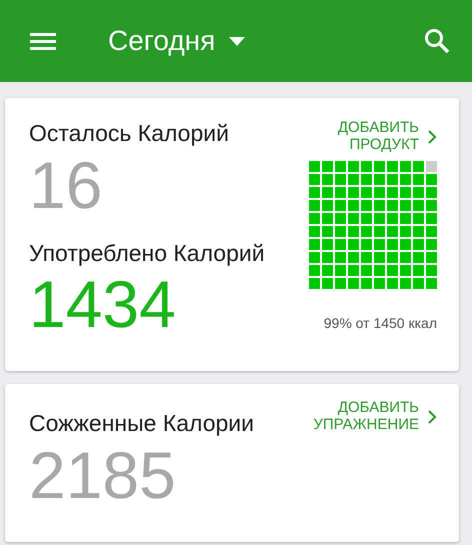 This screenshot has height=545, width=472. Describe the element at coordinates (437, 41) in the screenshot. I see `search-button` at that location.